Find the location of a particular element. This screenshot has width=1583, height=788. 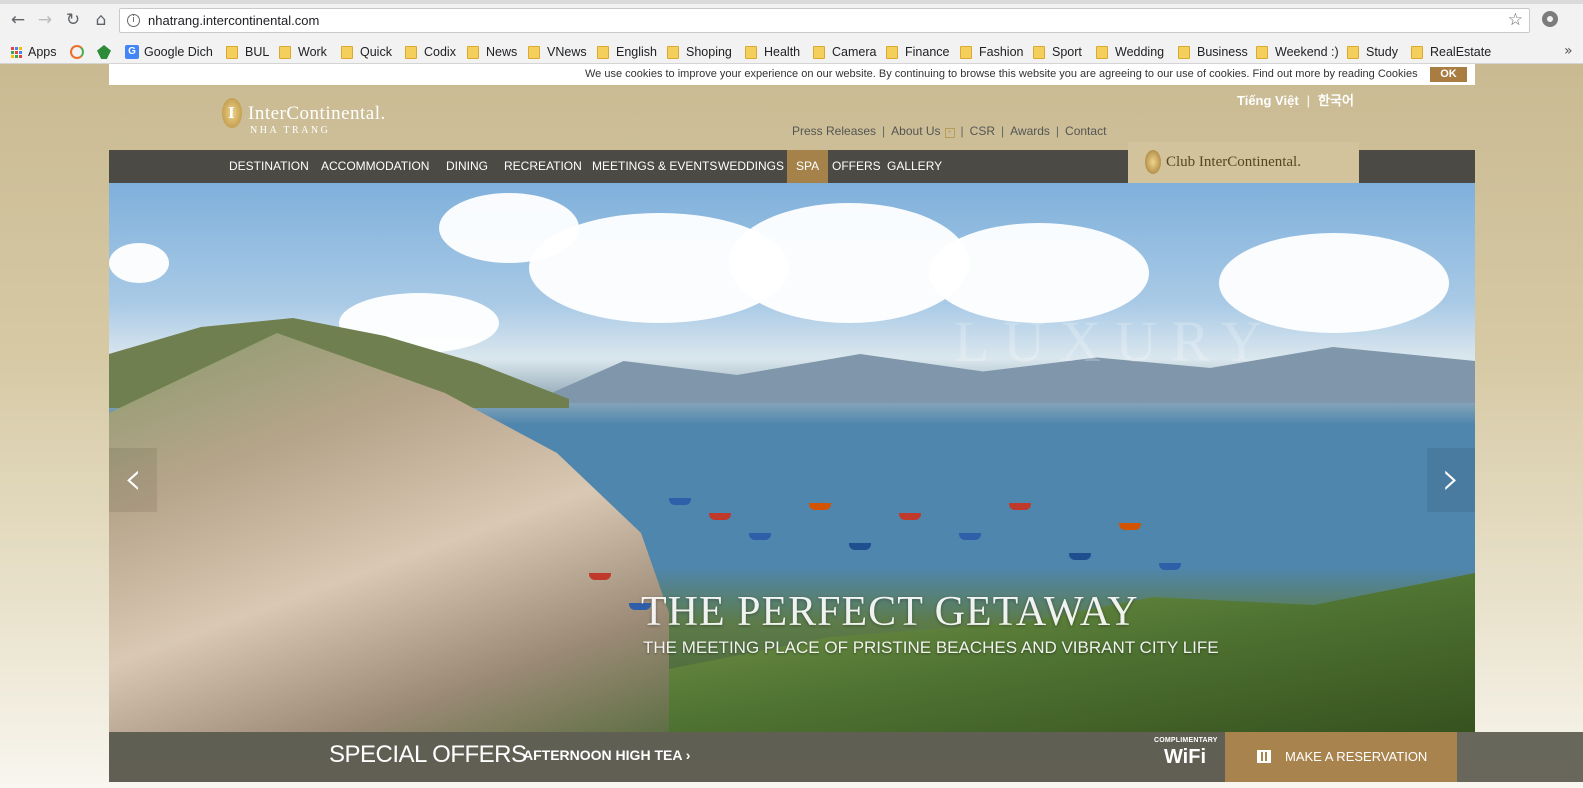

language-korean-link: 한국어 is located at coordinates (1336, 100).